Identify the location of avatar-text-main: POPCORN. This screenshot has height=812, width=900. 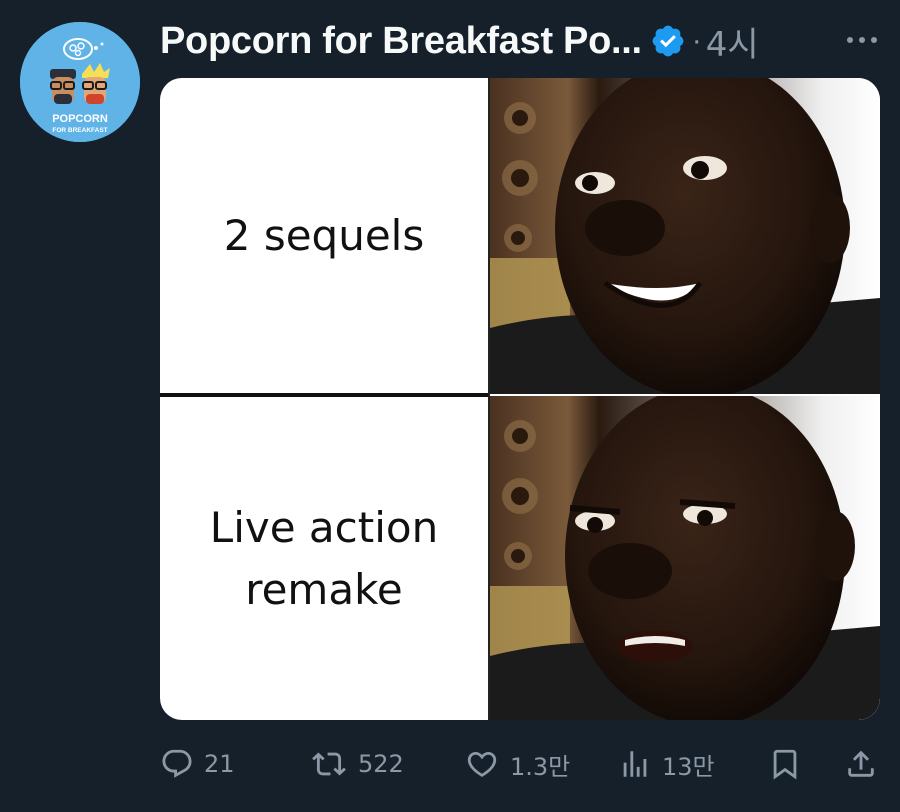
(80, 119).